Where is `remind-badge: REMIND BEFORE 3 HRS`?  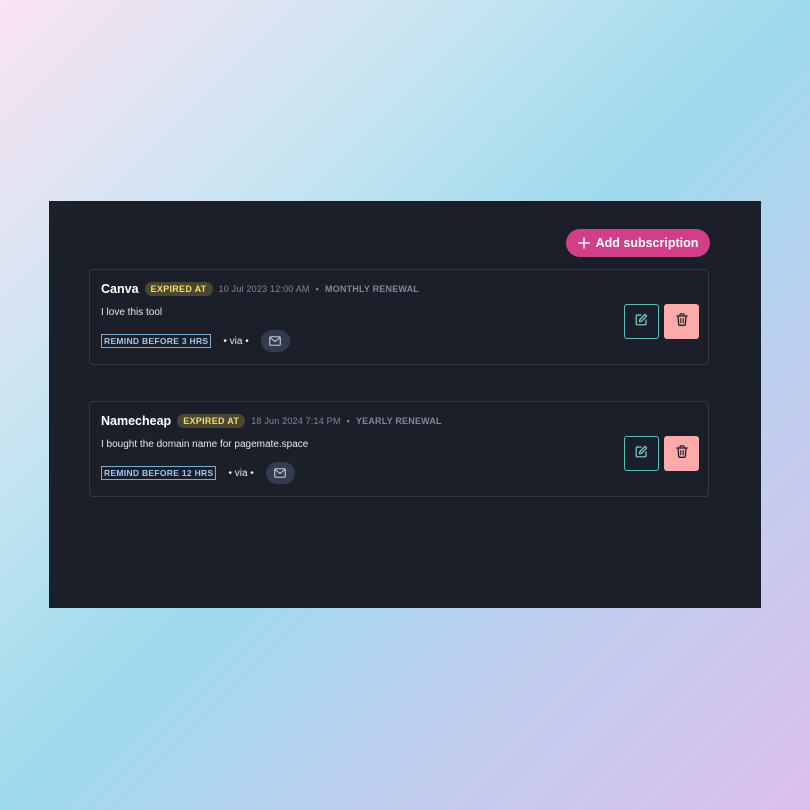 remind-badge: REMIND BEFORE 3 HRS is located at coordinates (156, 341).